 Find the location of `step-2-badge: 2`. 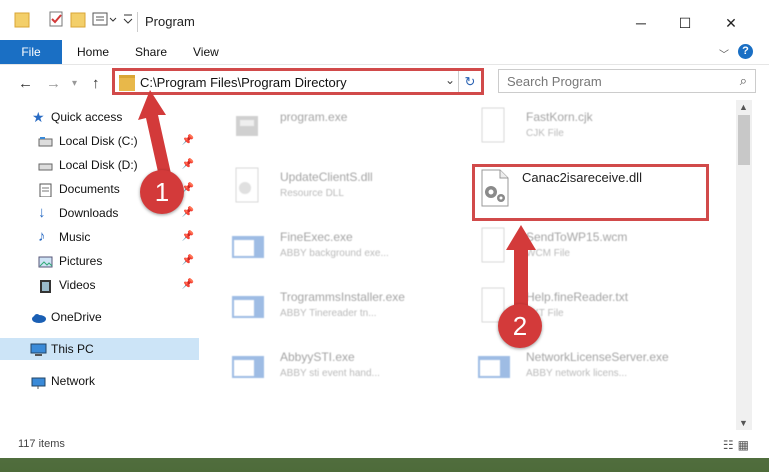

step-2-badge: 2 is located at coordinates (520, 326).